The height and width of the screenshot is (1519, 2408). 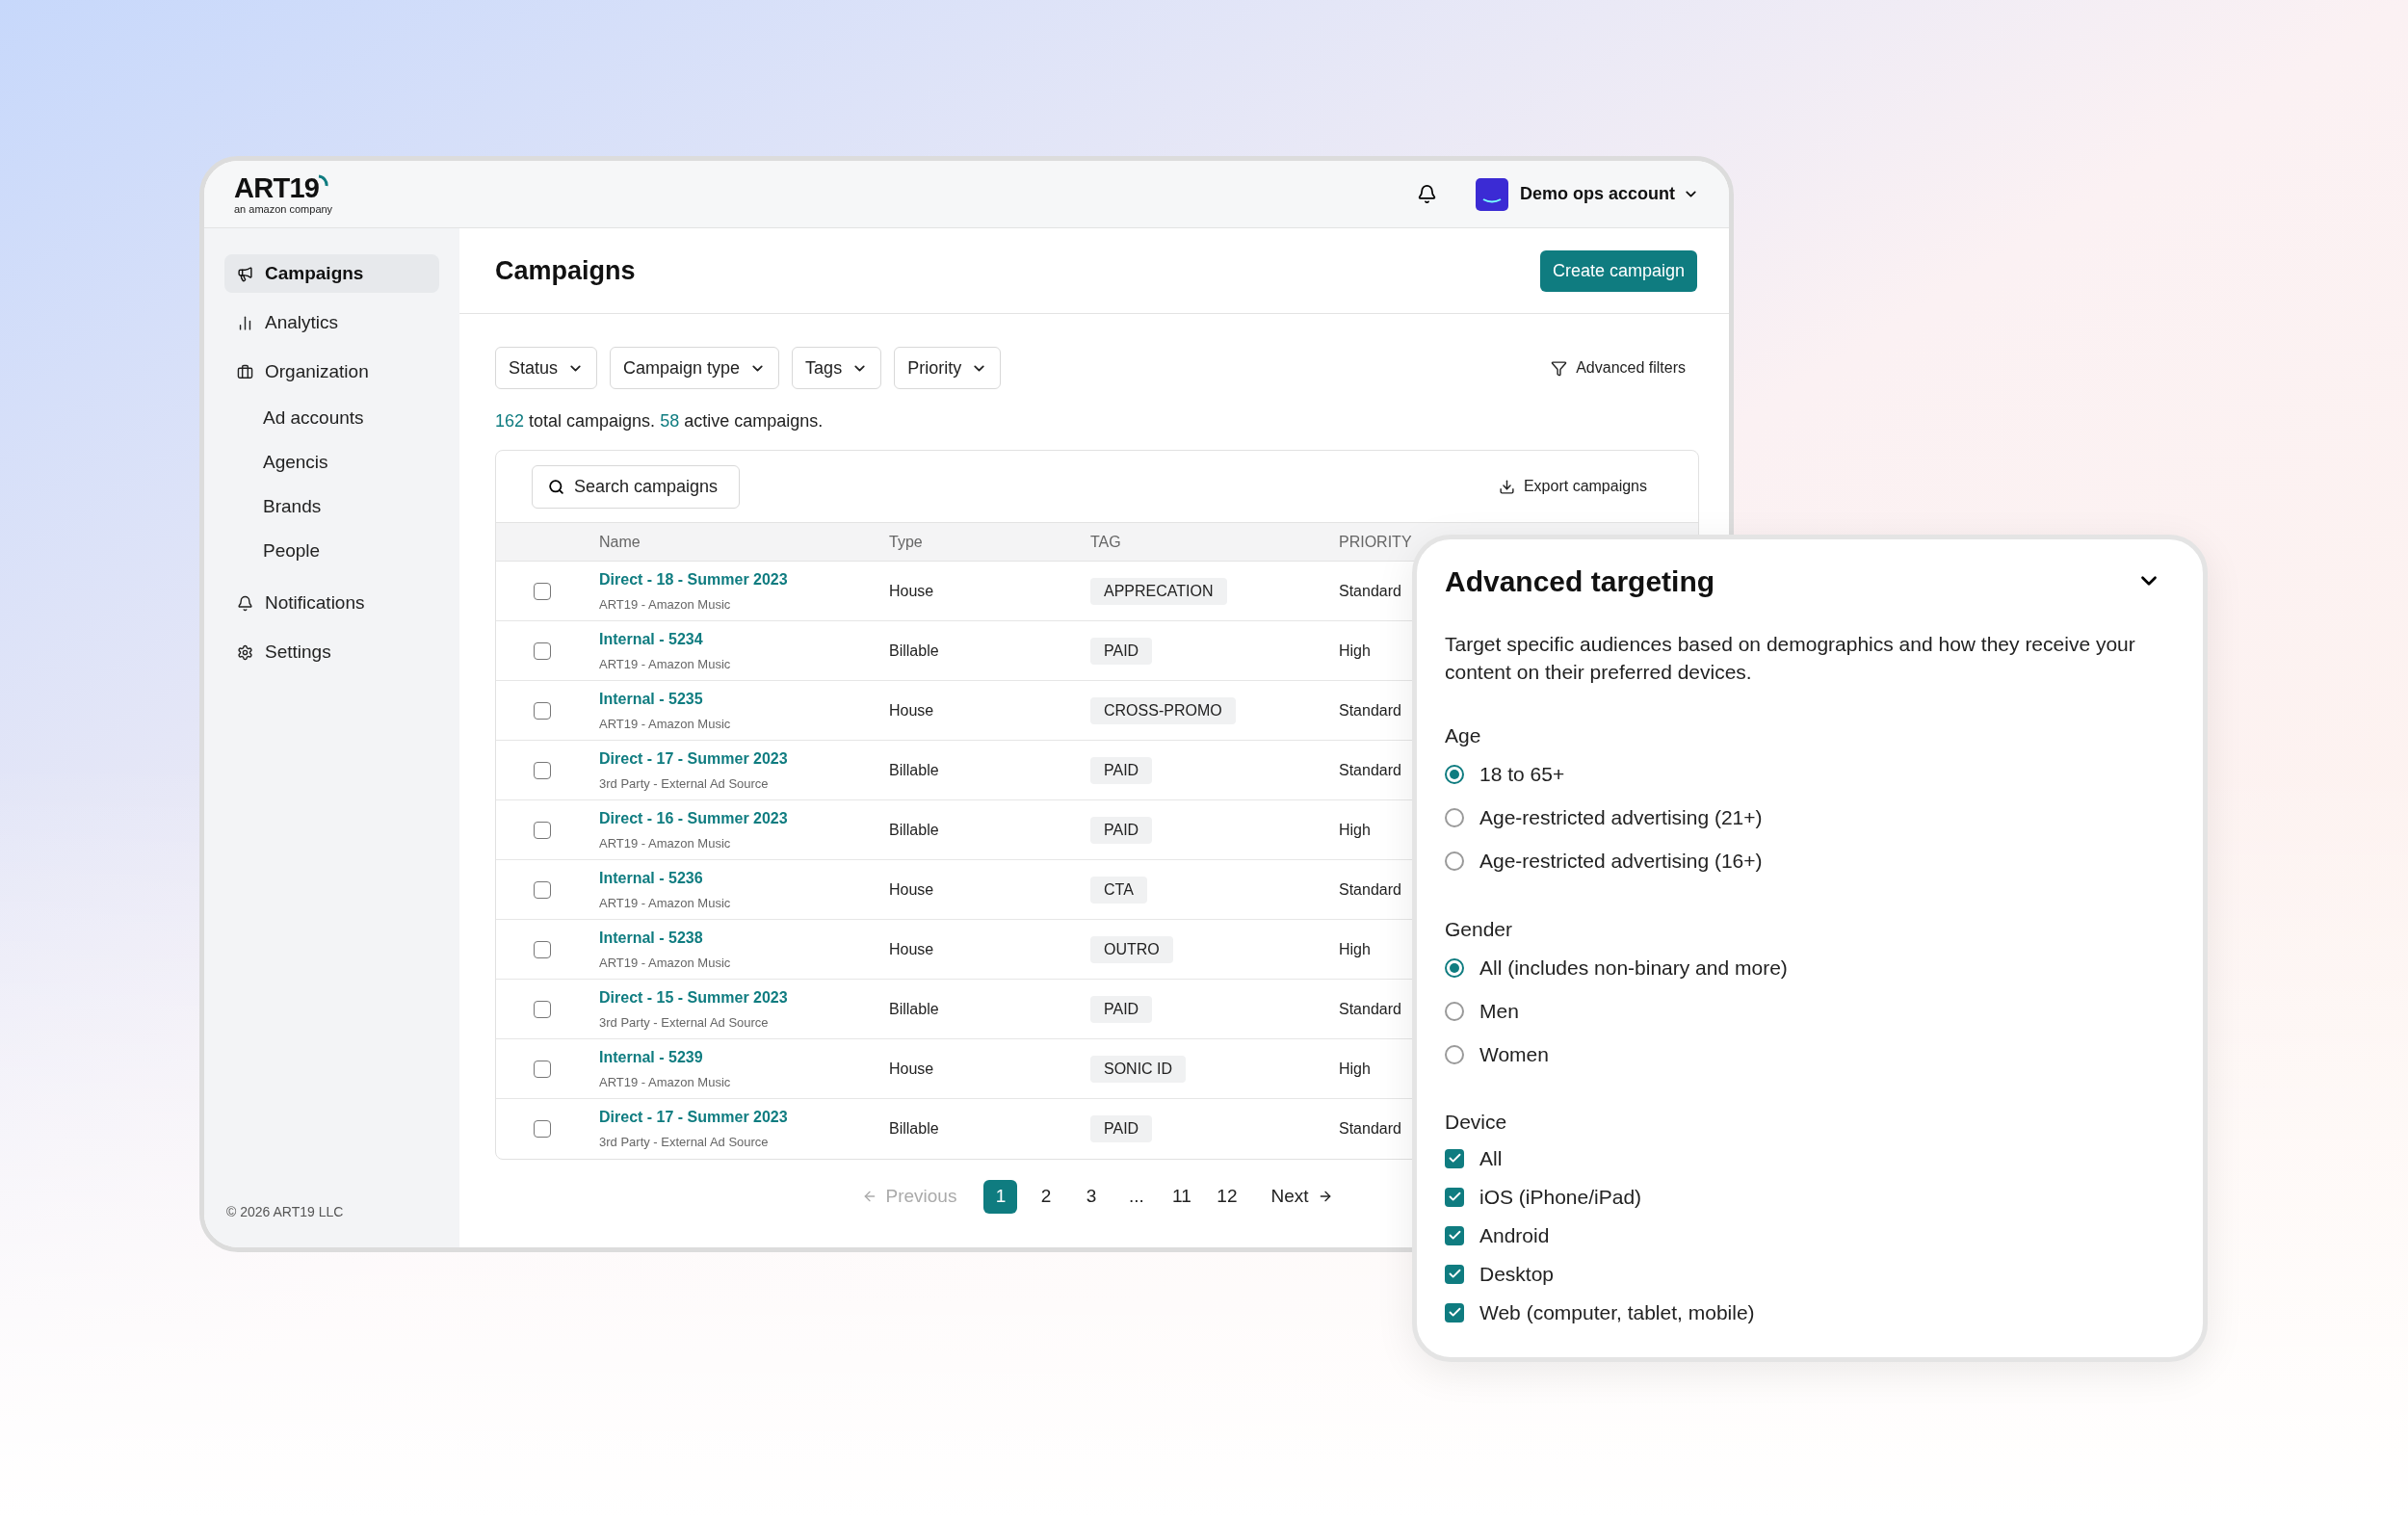 I want to click on column-header: Name, so click(x=620, y=542).